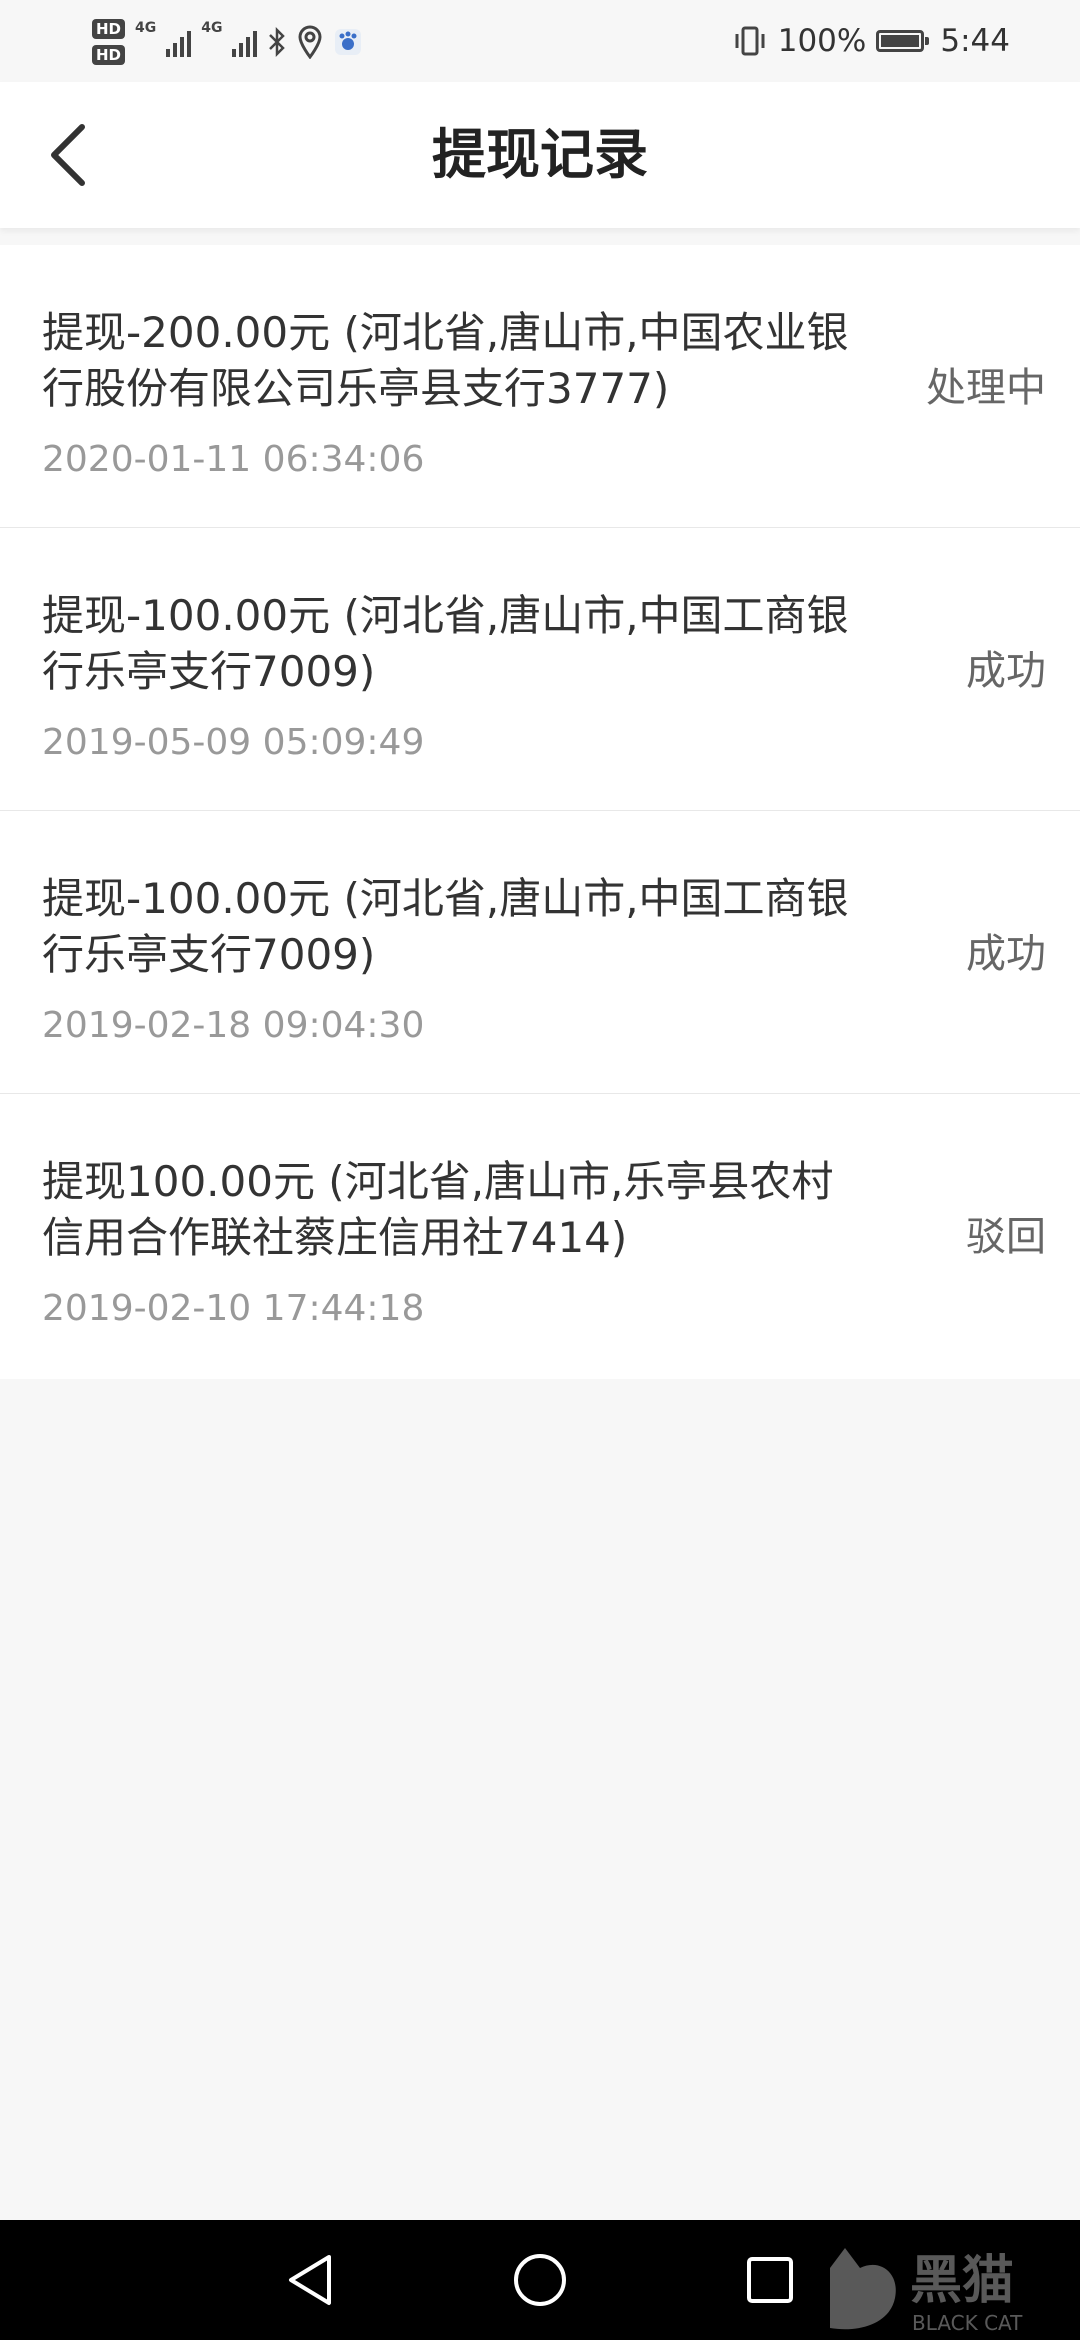 The width and height of the screenshot is (1080, 2340). Describe the element at coordinates (179, 42) in the screenshot. I see `signal-1-icon` at that location.